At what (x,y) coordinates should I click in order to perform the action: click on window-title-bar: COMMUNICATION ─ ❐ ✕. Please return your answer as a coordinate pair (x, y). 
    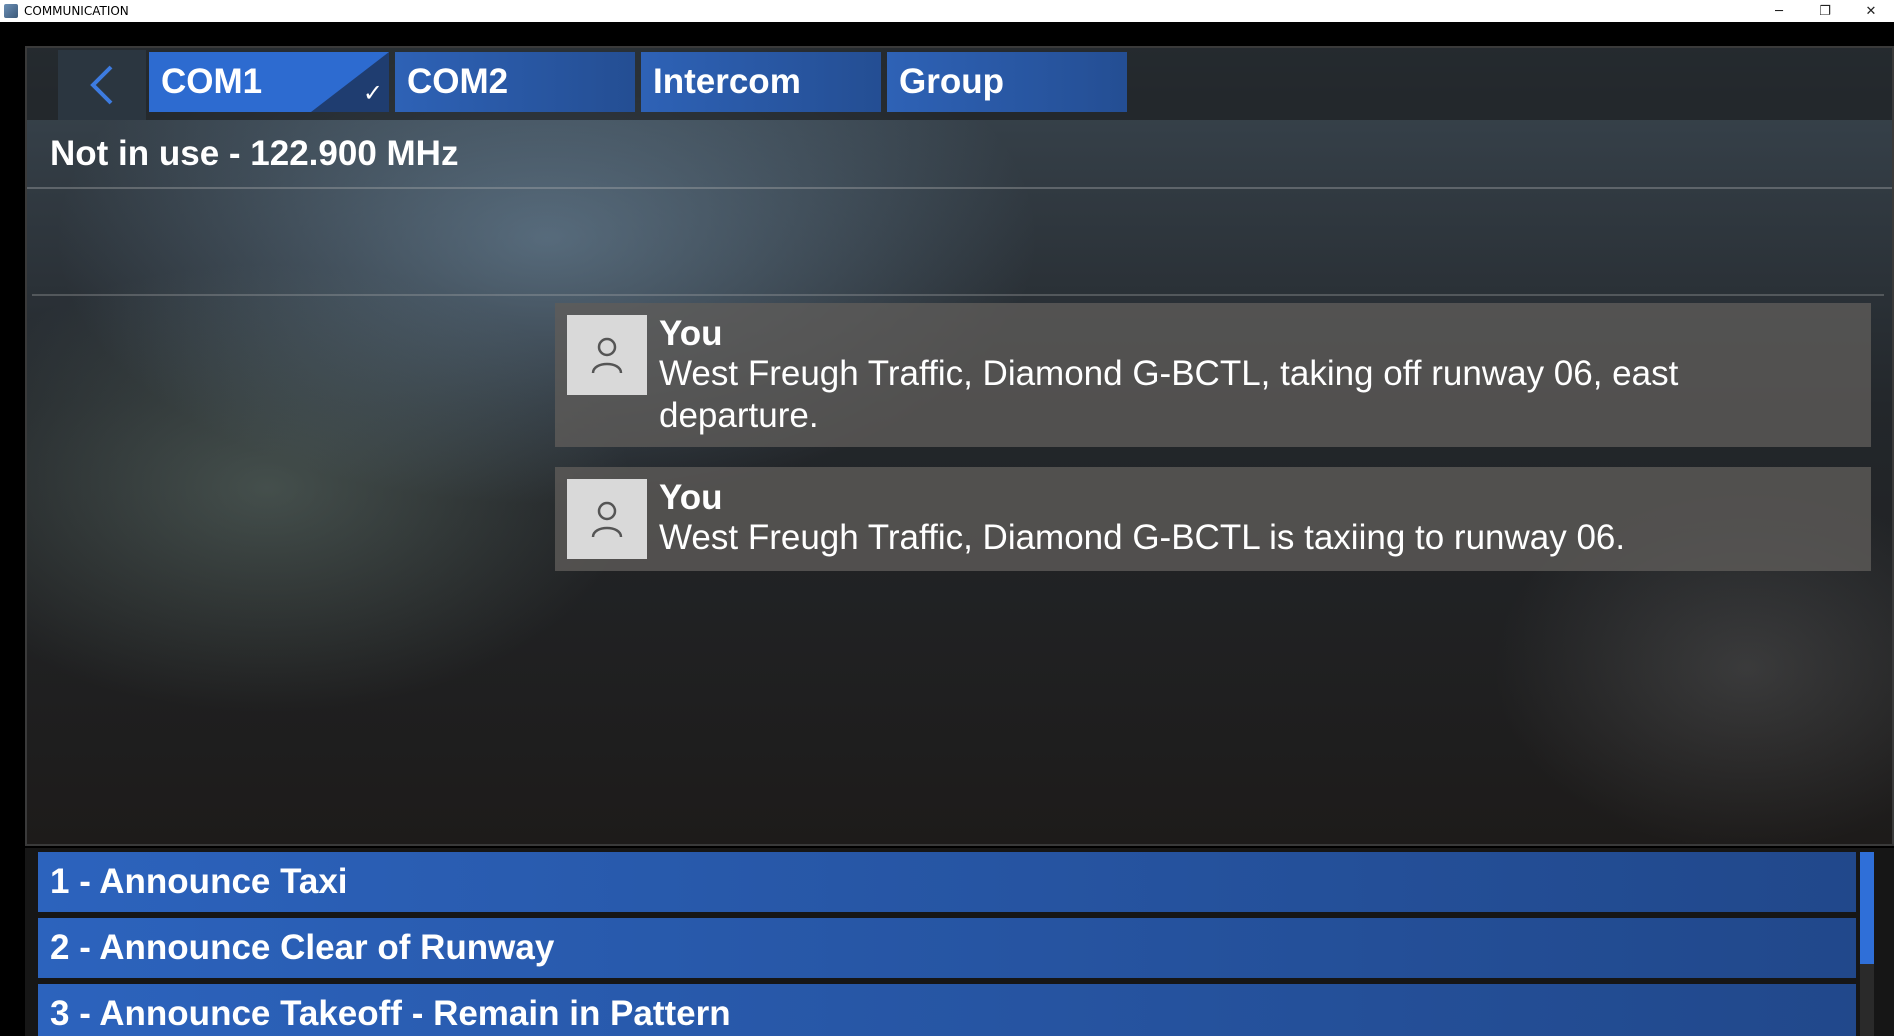
    Looking at the image, I should click on (947, 11).